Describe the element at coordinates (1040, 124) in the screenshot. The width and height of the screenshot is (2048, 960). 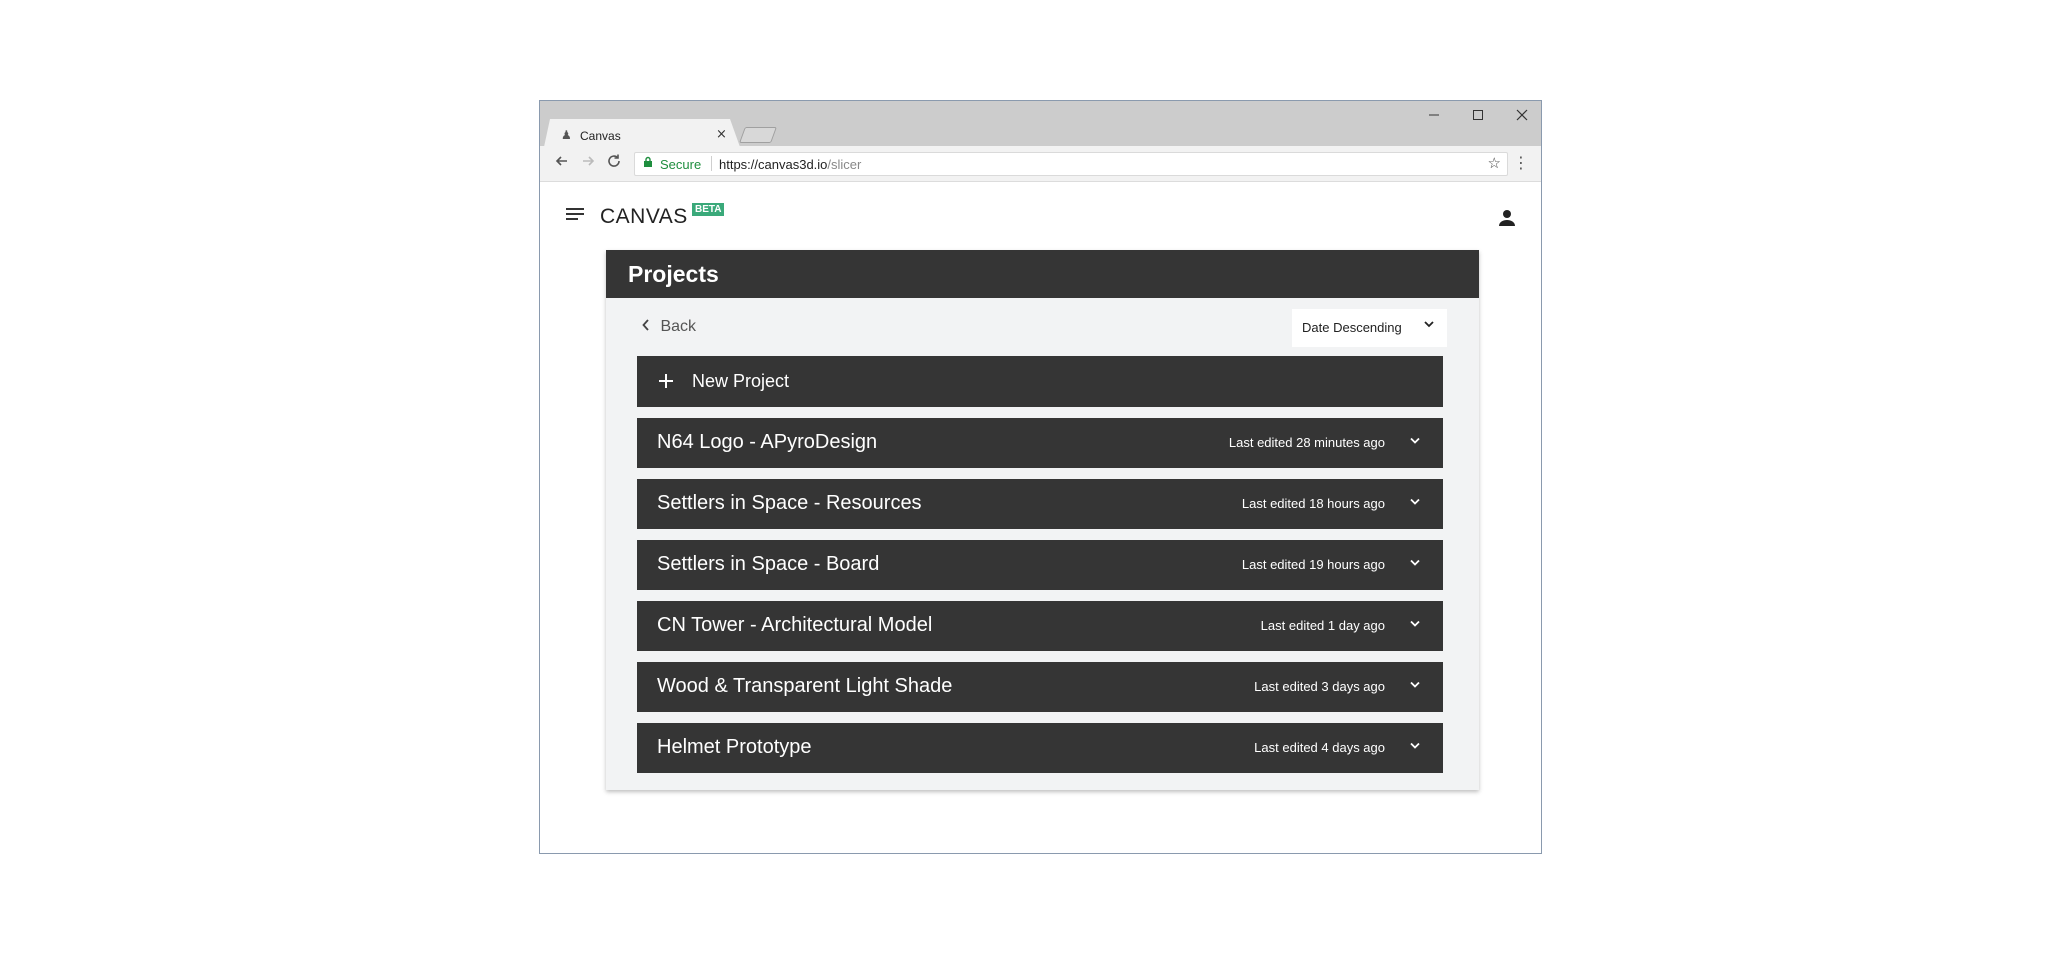
I see `title-bar: ♟ Canvas ×` at that location.